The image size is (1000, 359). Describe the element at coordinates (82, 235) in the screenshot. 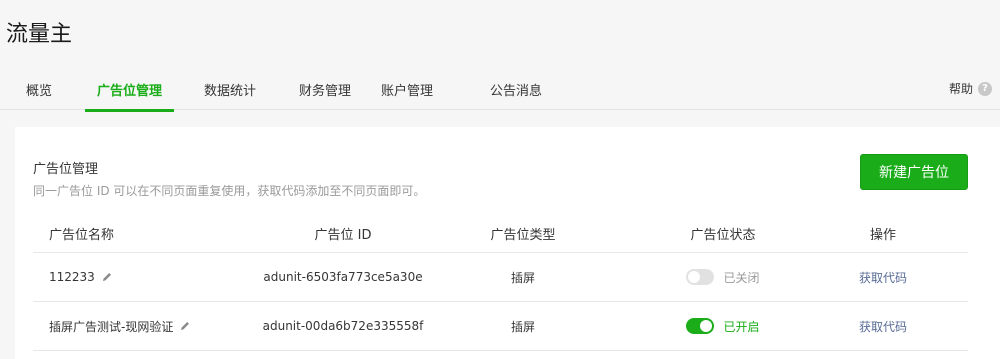

I see `header-name: 广告位名称` at that location.